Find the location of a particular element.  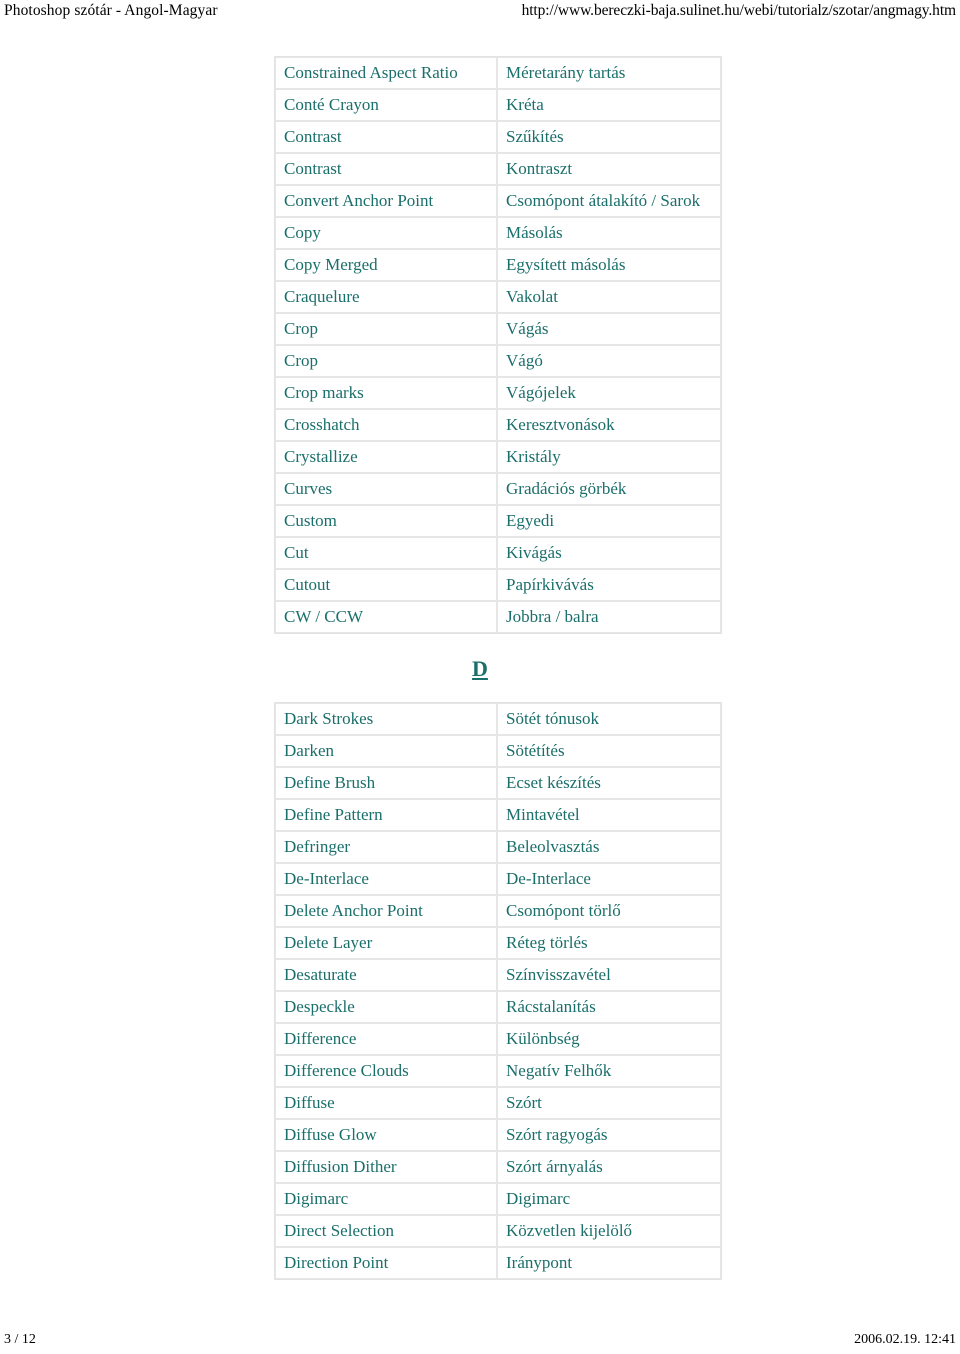

table-row: Crop Vágó is located at coordinates (498, 361).